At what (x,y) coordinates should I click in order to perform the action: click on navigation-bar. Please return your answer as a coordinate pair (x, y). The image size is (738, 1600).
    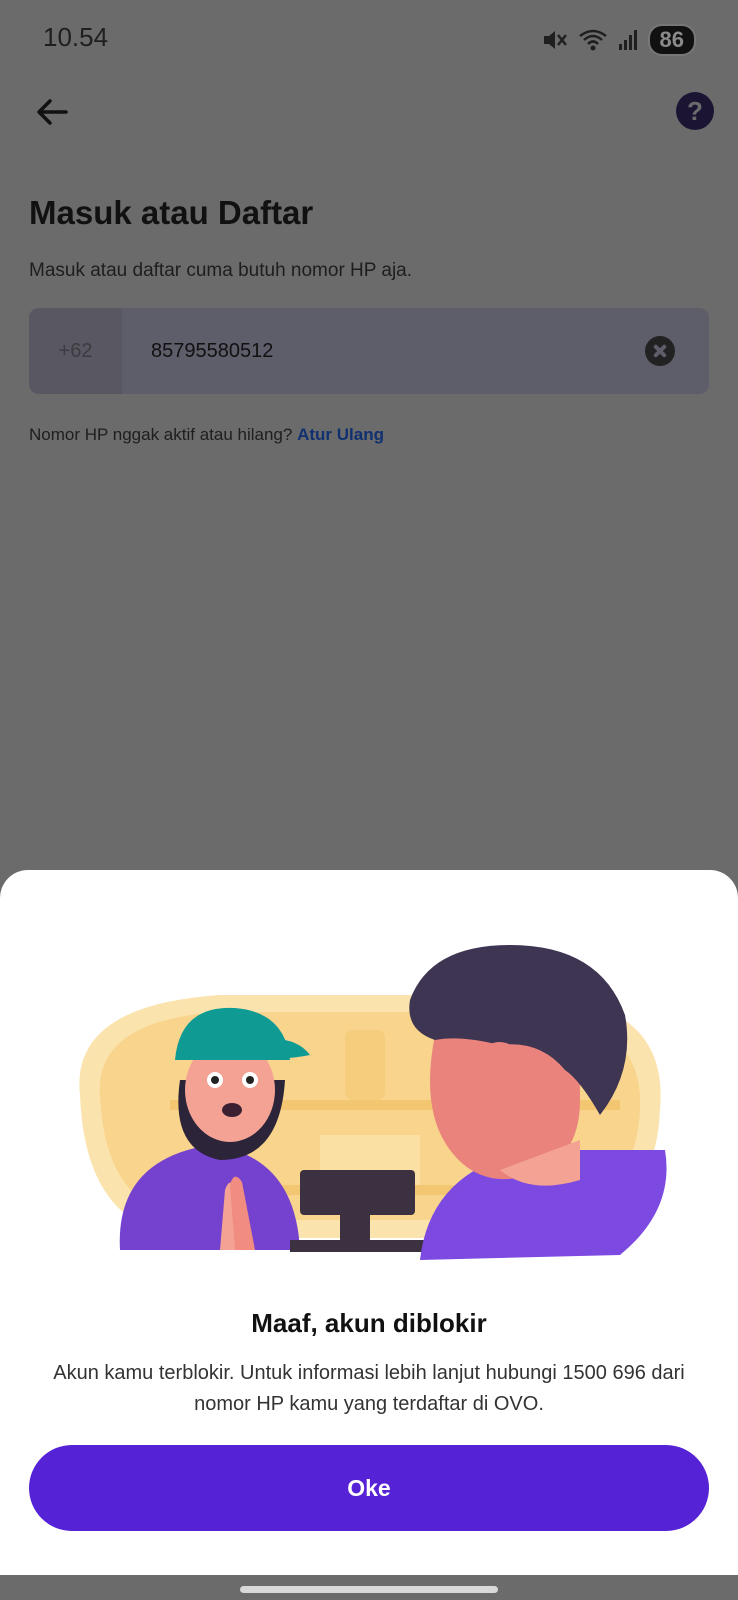
    Looking at the image, I should click on (369, 1587).